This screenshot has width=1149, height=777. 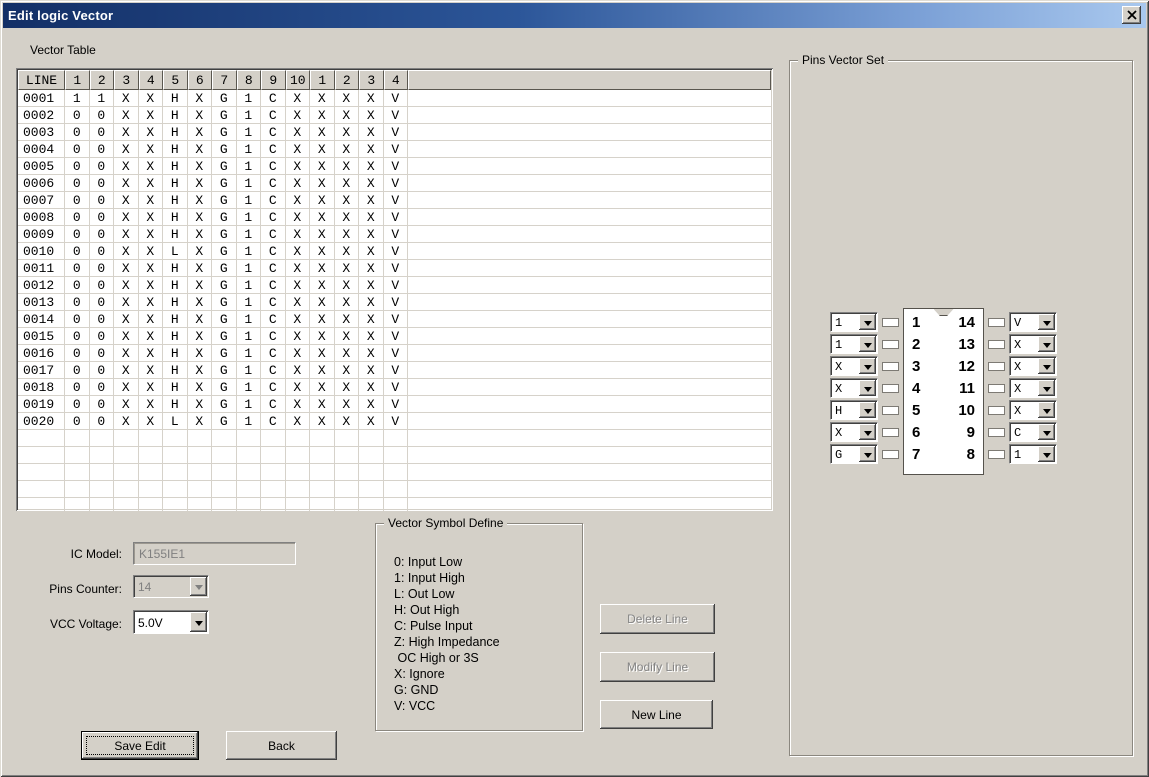 I want to click on pin-8-vector-combo: 1, so click(x=1033, y=454).